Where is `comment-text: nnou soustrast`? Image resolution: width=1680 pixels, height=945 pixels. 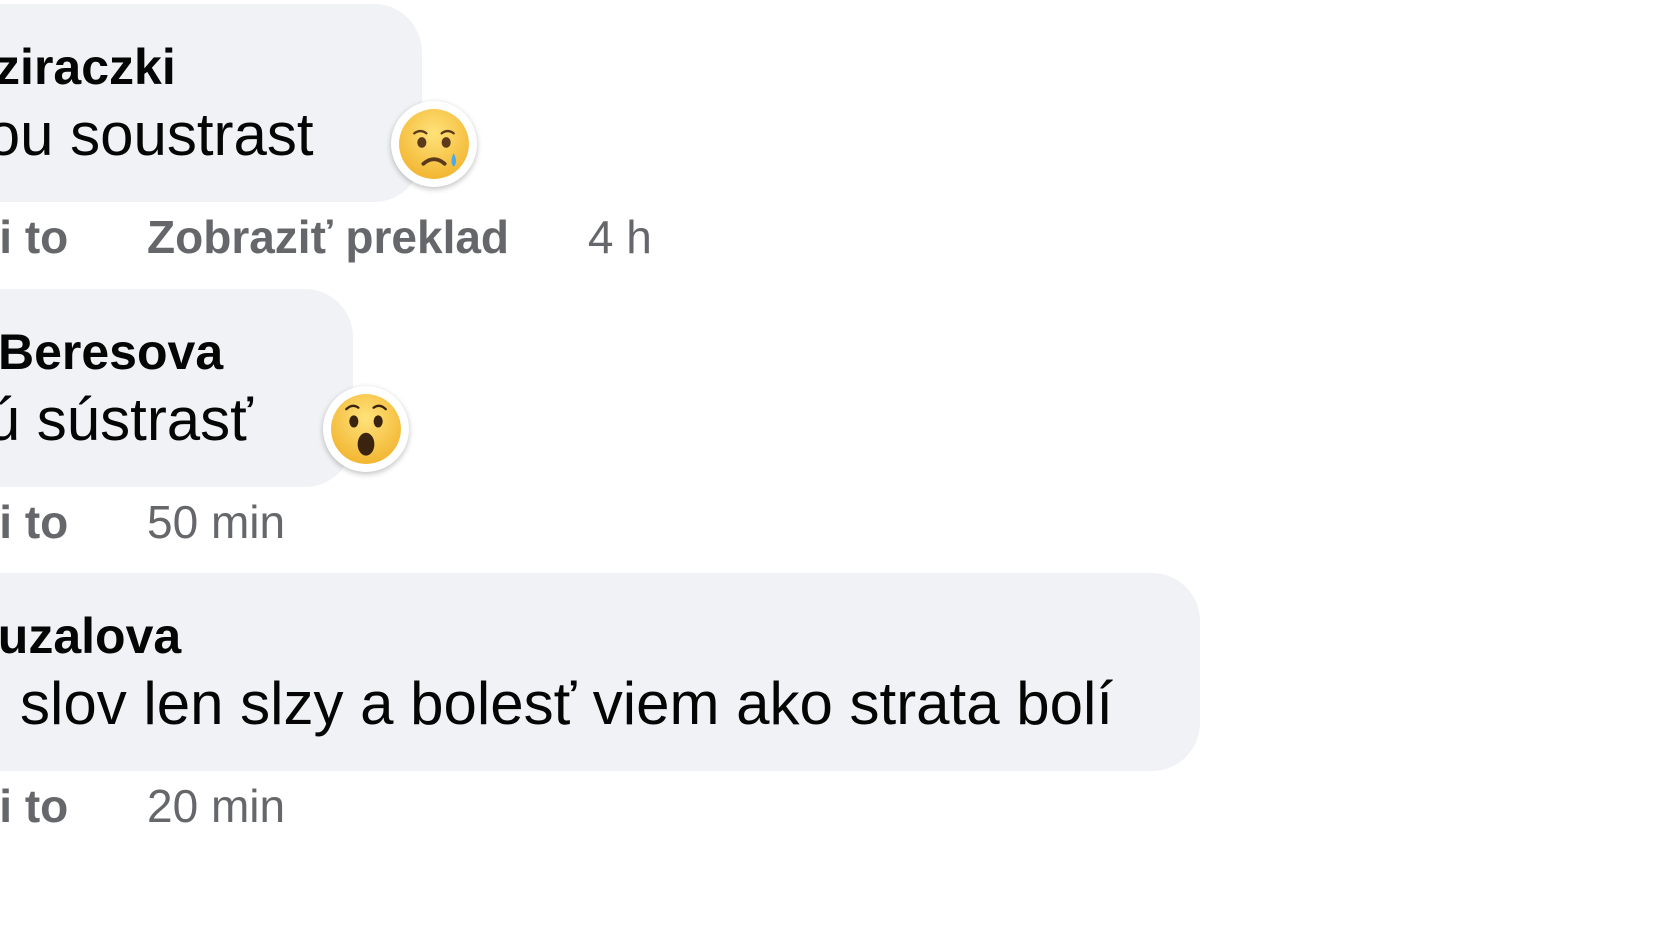 comment-text: nnou soustrast is located at coordinates (157, 134).